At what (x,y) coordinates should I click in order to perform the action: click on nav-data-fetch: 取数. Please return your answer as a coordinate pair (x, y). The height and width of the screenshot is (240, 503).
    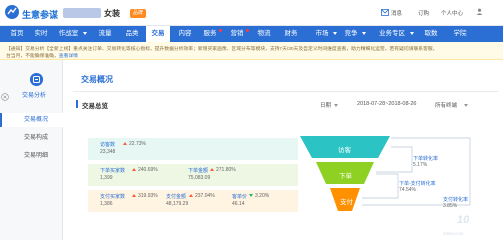
    Looking at the image, I should click on (431, 34).